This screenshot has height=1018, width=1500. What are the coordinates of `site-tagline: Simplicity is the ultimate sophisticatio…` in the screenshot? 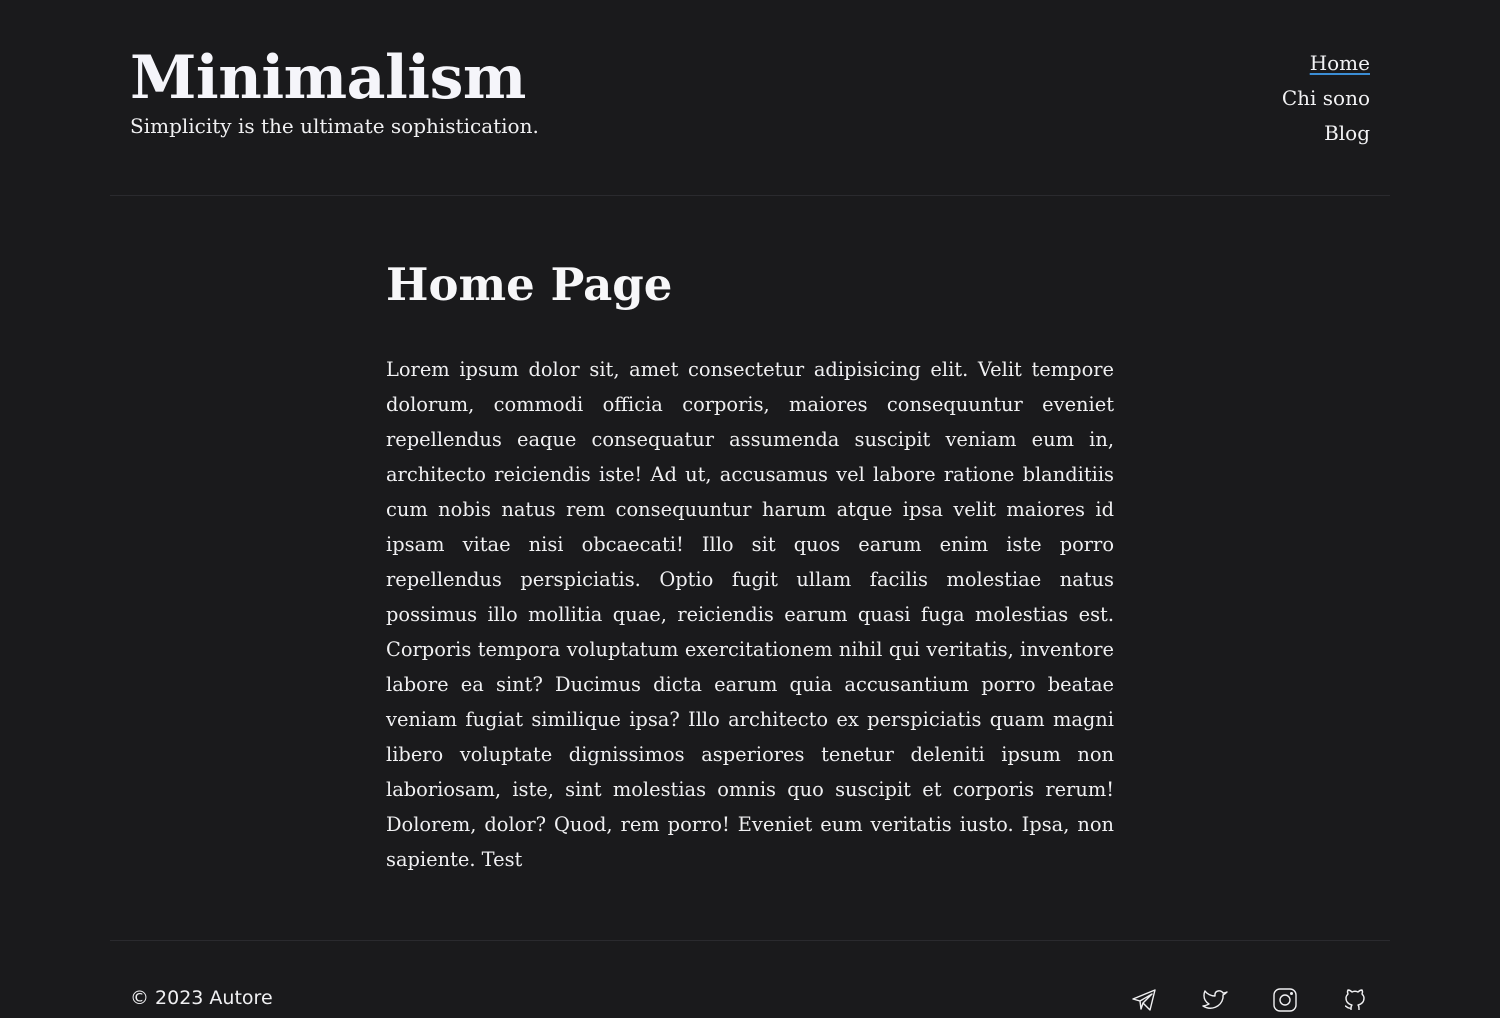 It's located at (334, 126).